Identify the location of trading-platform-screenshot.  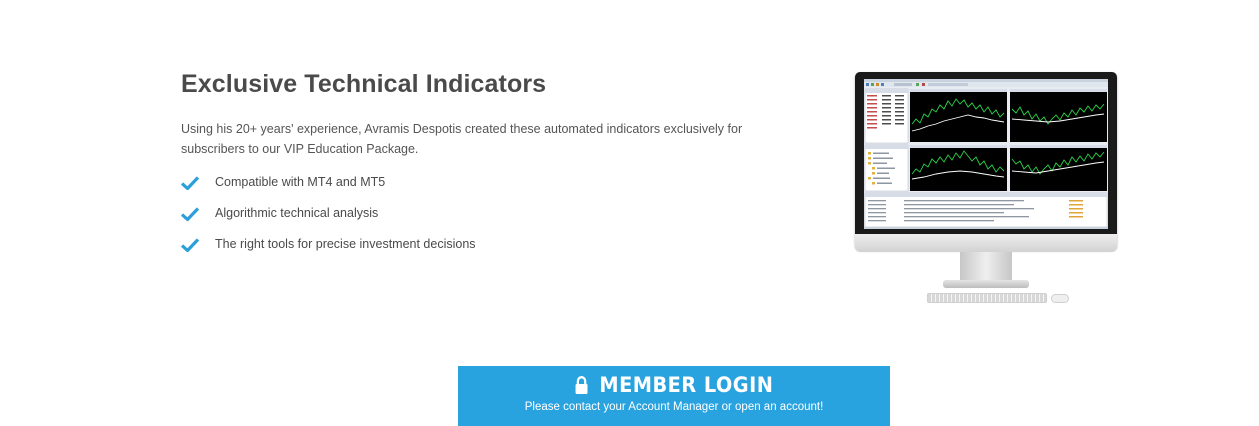
(986, 154).